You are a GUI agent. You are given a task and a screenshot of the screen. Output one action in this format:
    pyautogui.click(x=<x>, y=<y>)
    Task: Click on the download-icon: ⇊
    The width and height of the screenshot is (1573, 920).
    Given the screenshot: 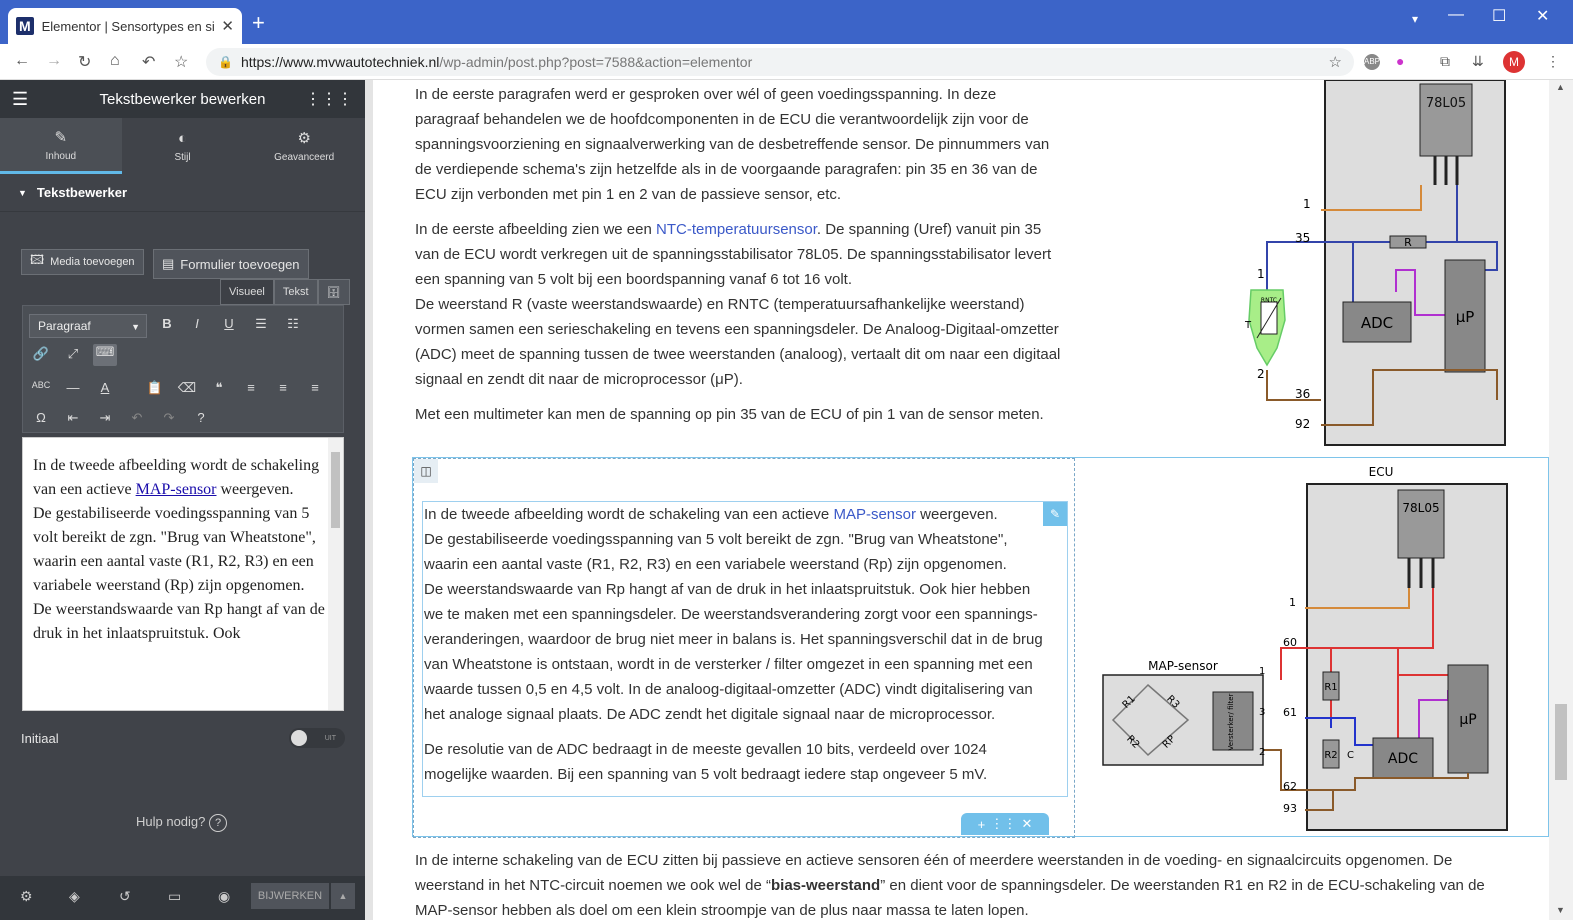 What is the action you would take?
    pyautogui.click(x=1478, y=61)
    